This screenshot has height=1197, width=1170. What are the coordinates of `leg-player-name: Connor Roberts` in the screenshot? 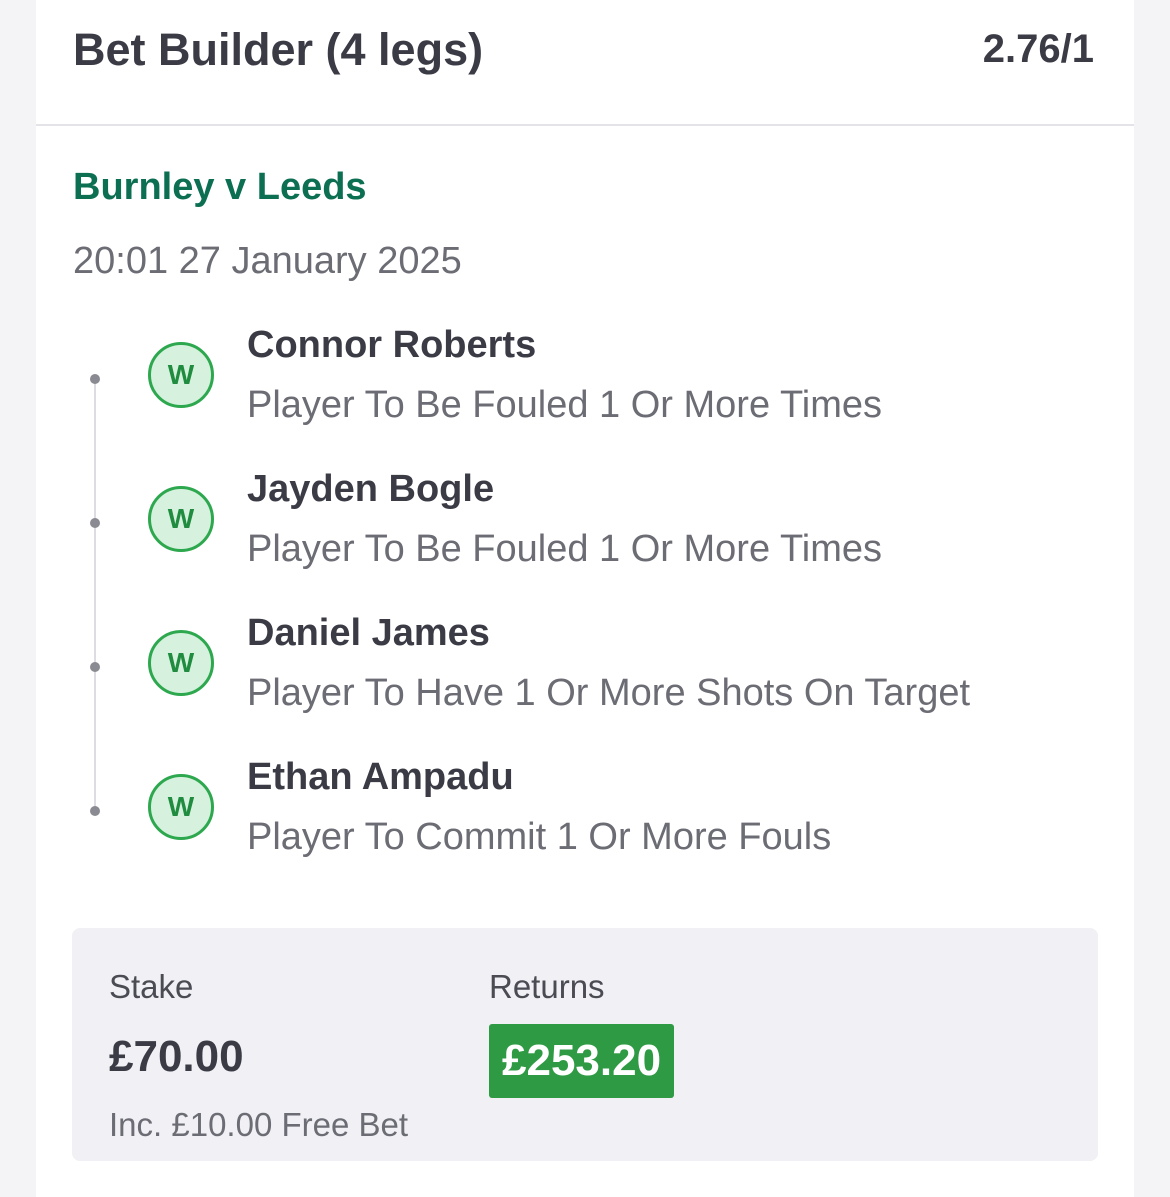 It's located at (392, 345).